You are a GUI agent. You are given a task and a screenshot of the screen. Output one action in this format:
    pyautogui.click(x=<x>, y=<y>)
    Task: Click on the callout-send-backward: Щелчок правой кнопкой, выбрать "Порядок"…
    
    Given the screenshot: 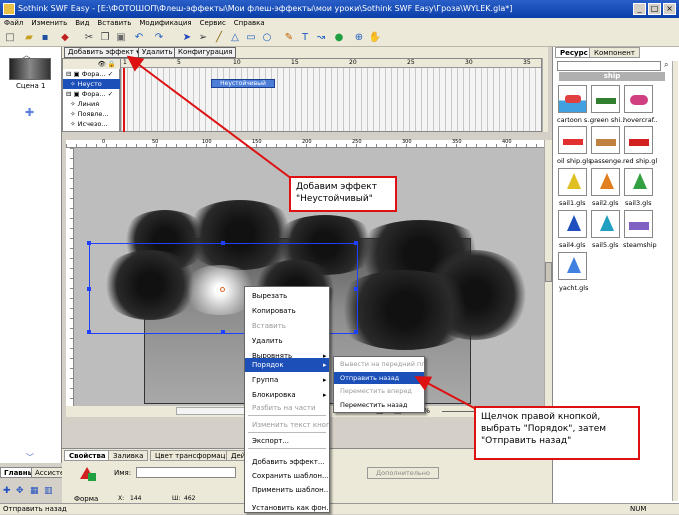 What is the action you would take?
    pyautogui.click(x=557, y=433)
    